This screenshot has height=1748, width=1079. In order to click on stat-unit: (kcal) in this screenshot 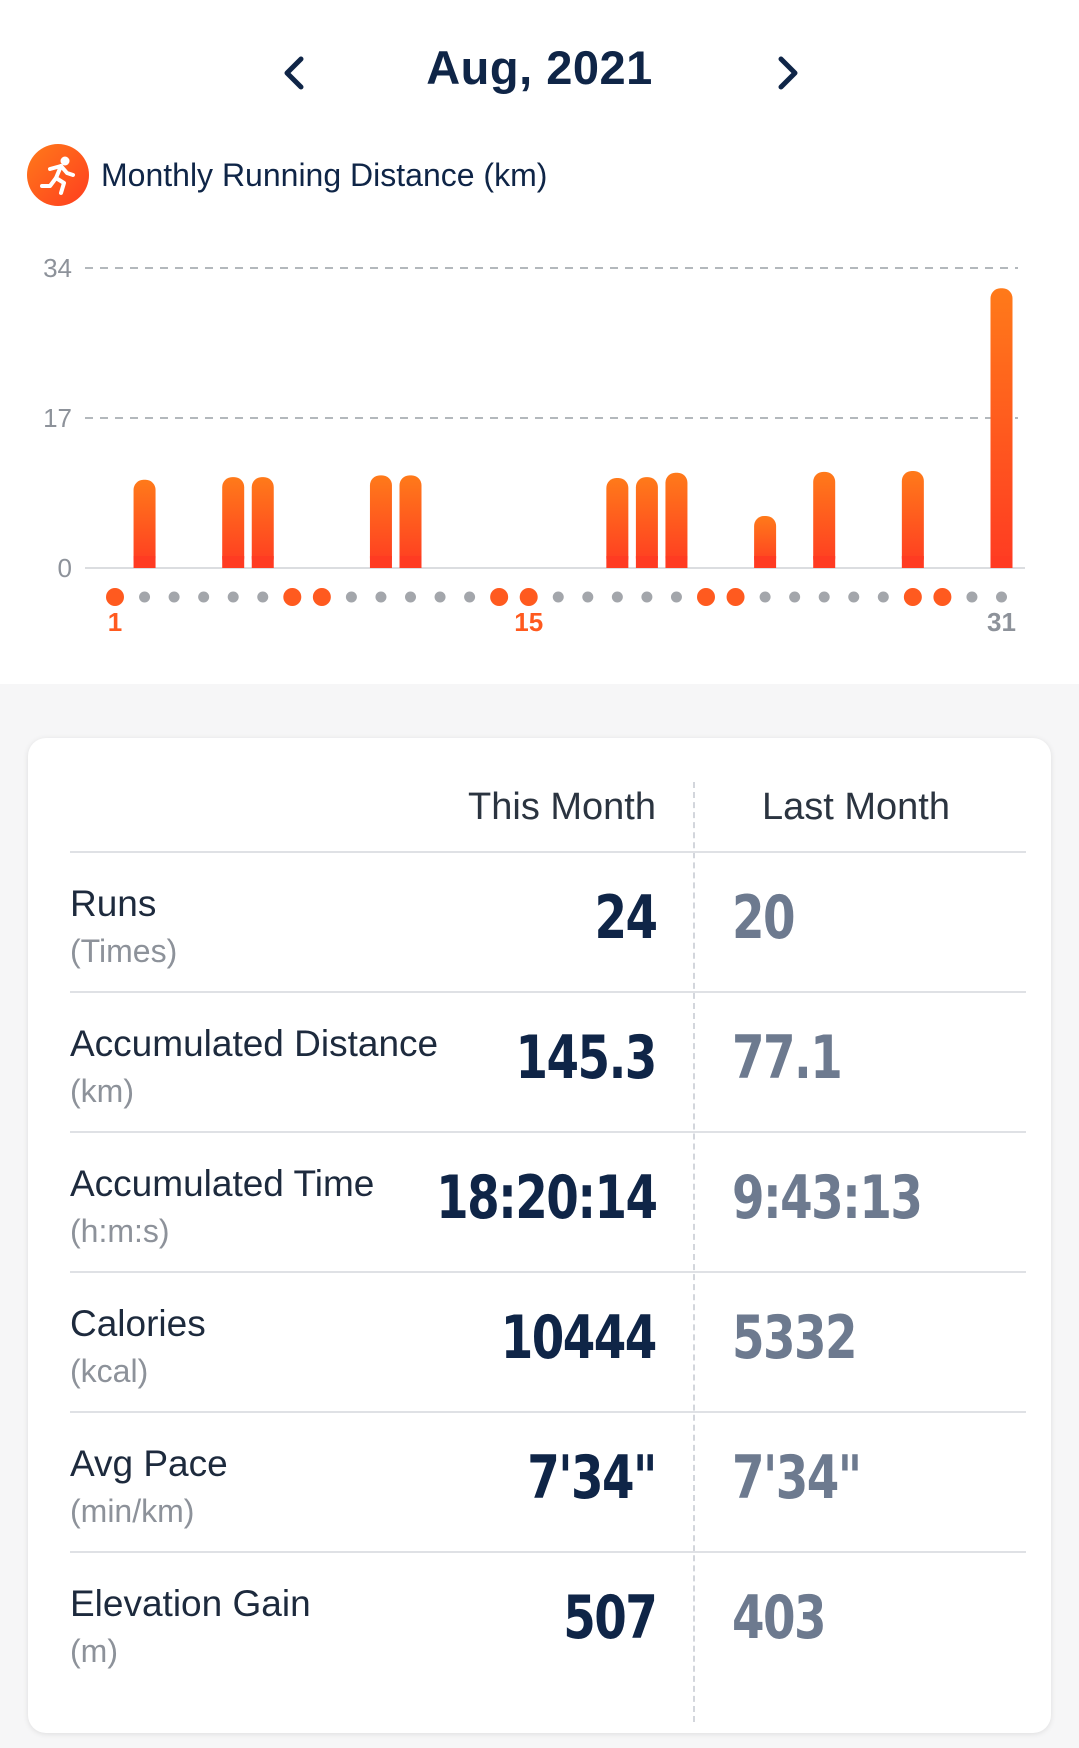, I will do `click(109, 1371)`.